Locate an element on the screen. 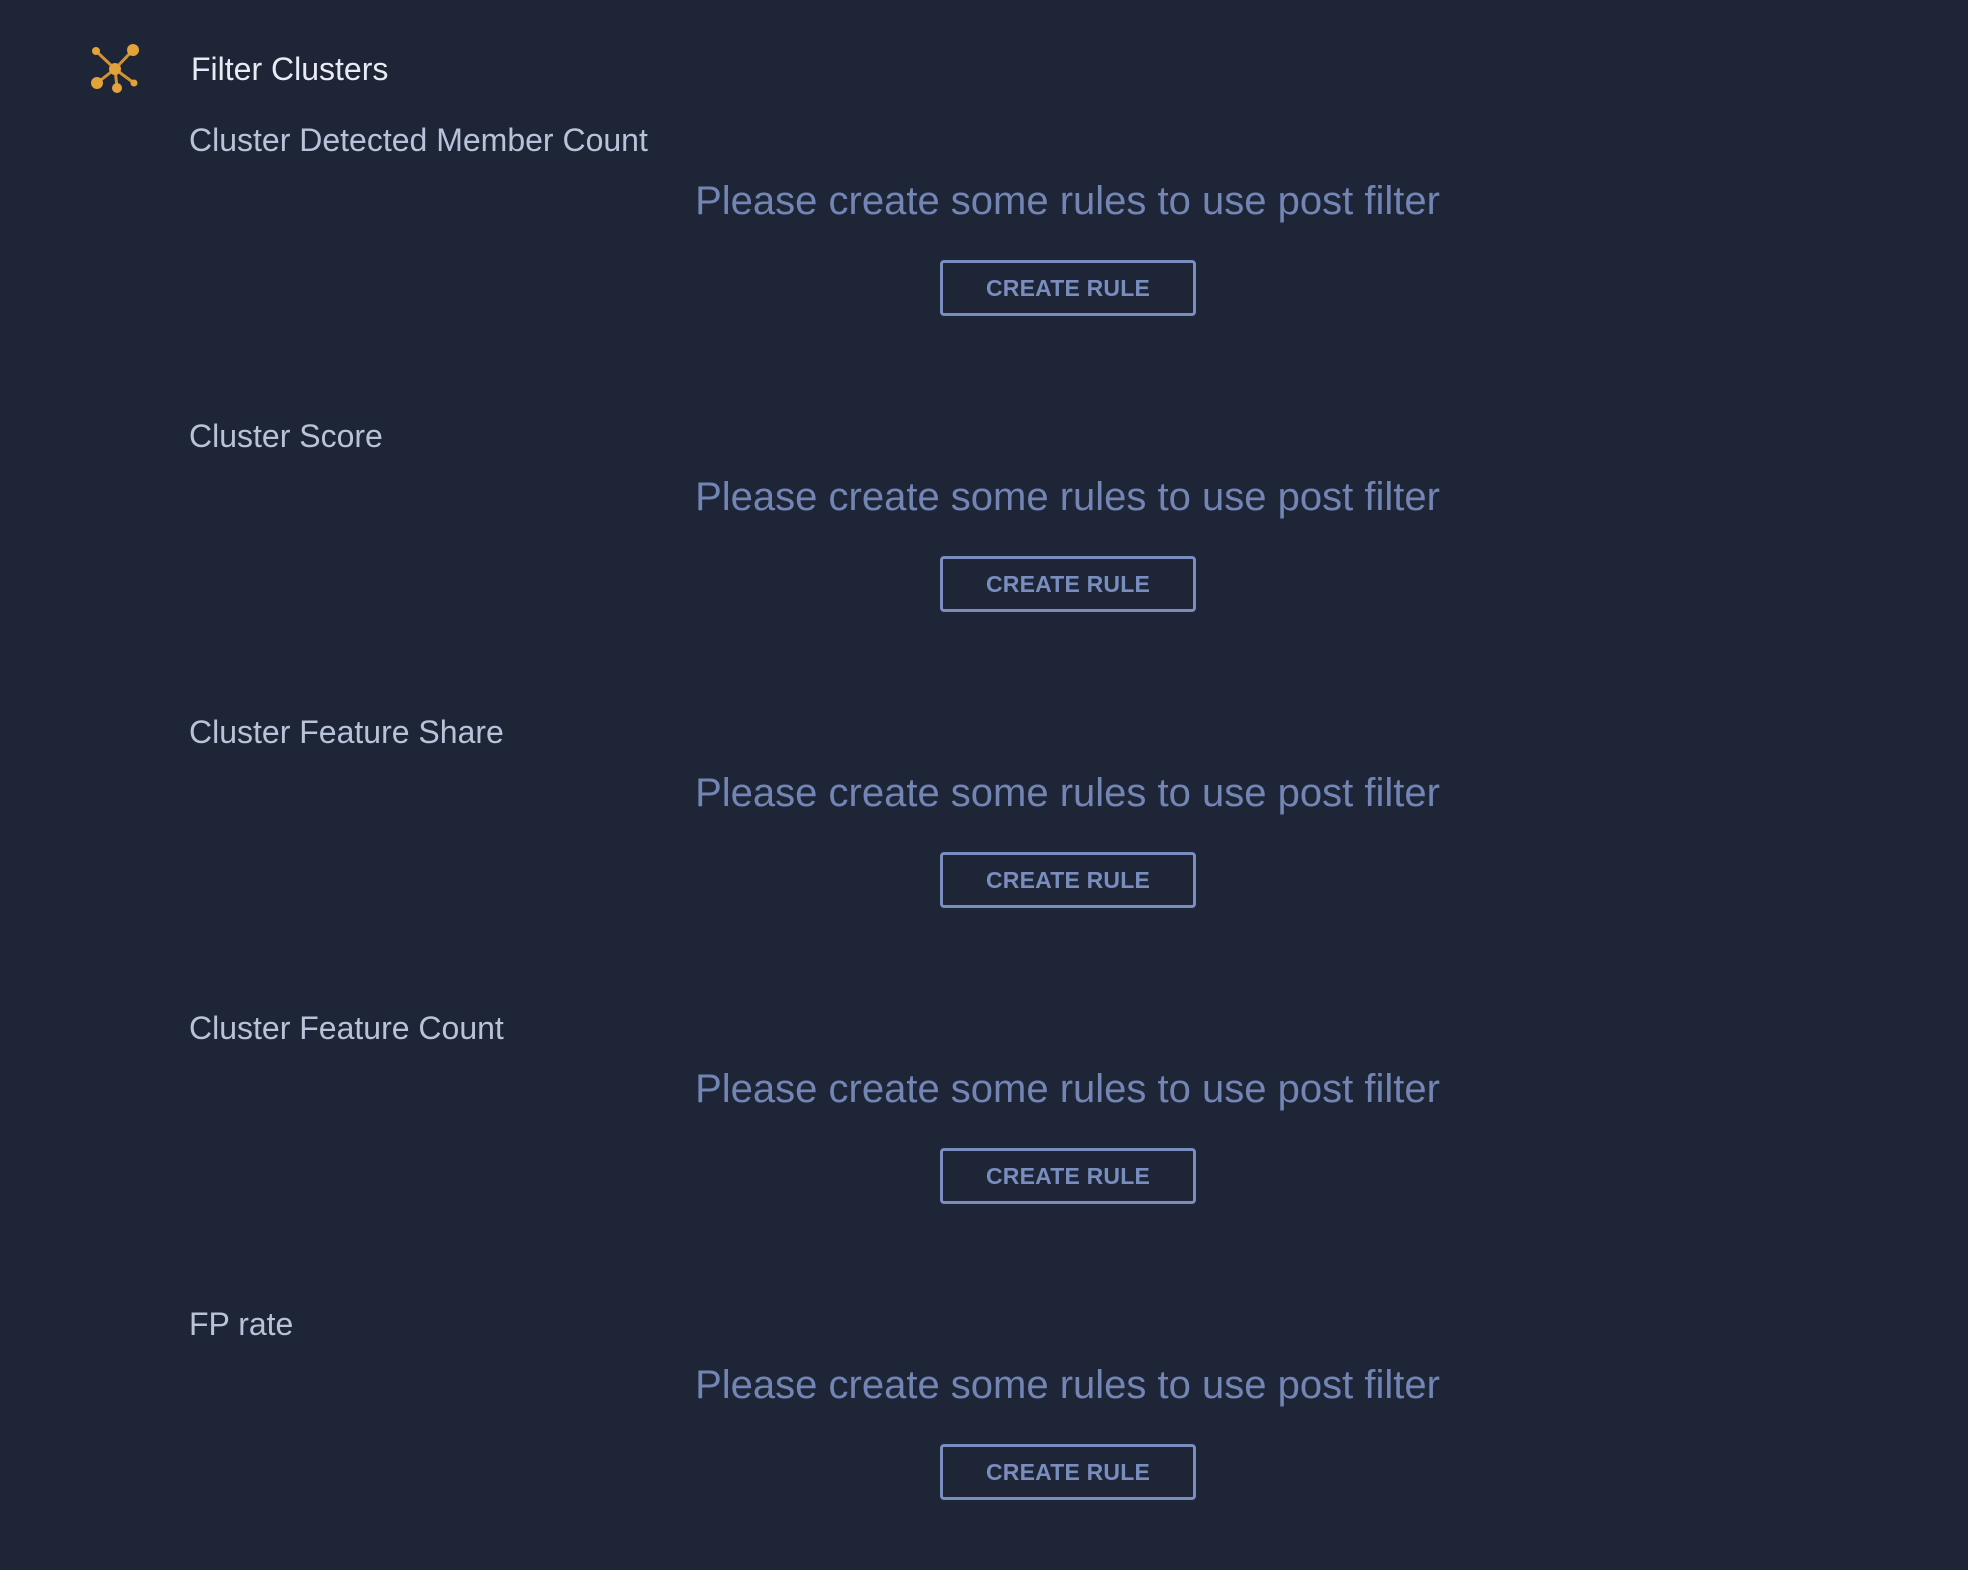 The width and height of the screenshot is (1968, 1570). cluster-network-icon is located at coordinates (115, 68).